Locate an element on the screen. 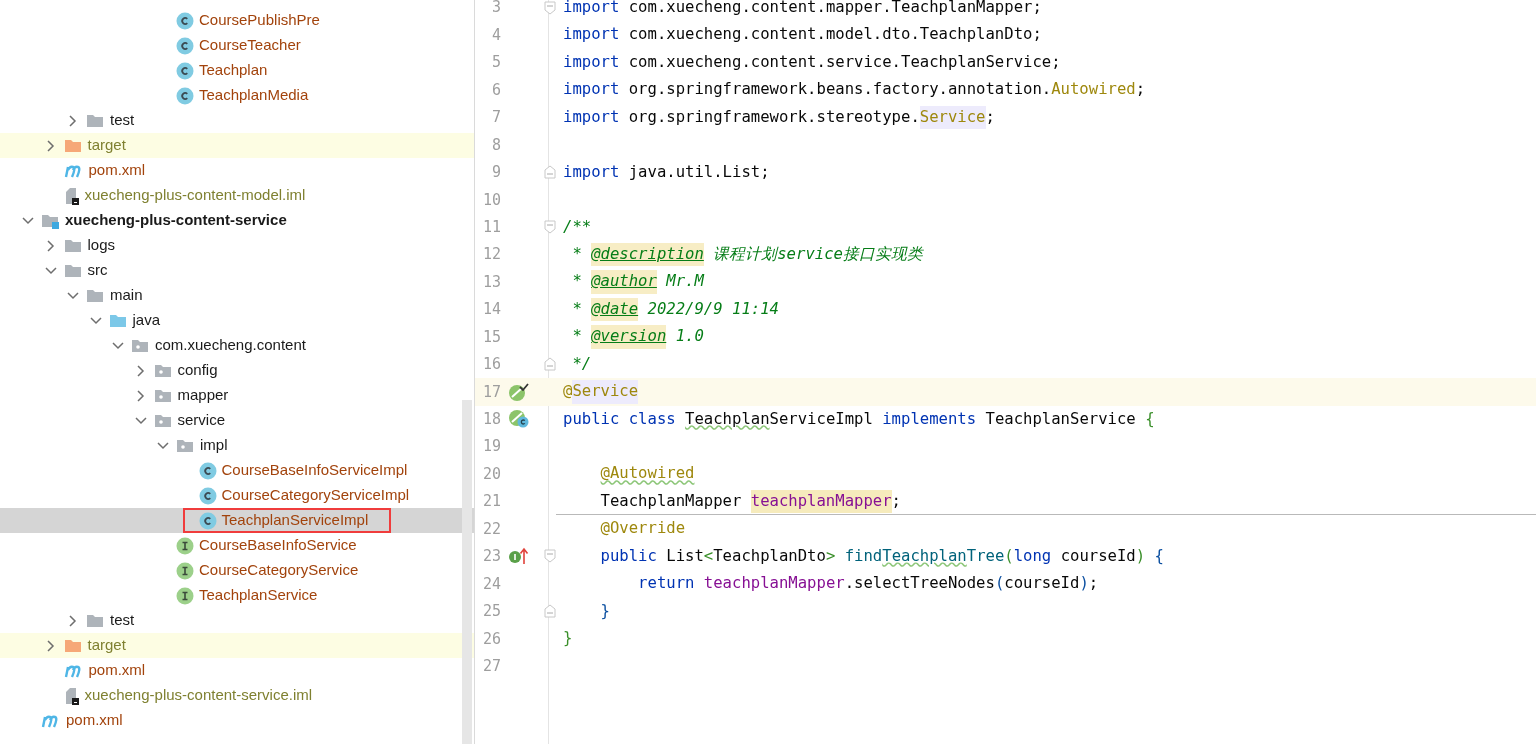  line-number: 14 is located at coordinates (491, 310).